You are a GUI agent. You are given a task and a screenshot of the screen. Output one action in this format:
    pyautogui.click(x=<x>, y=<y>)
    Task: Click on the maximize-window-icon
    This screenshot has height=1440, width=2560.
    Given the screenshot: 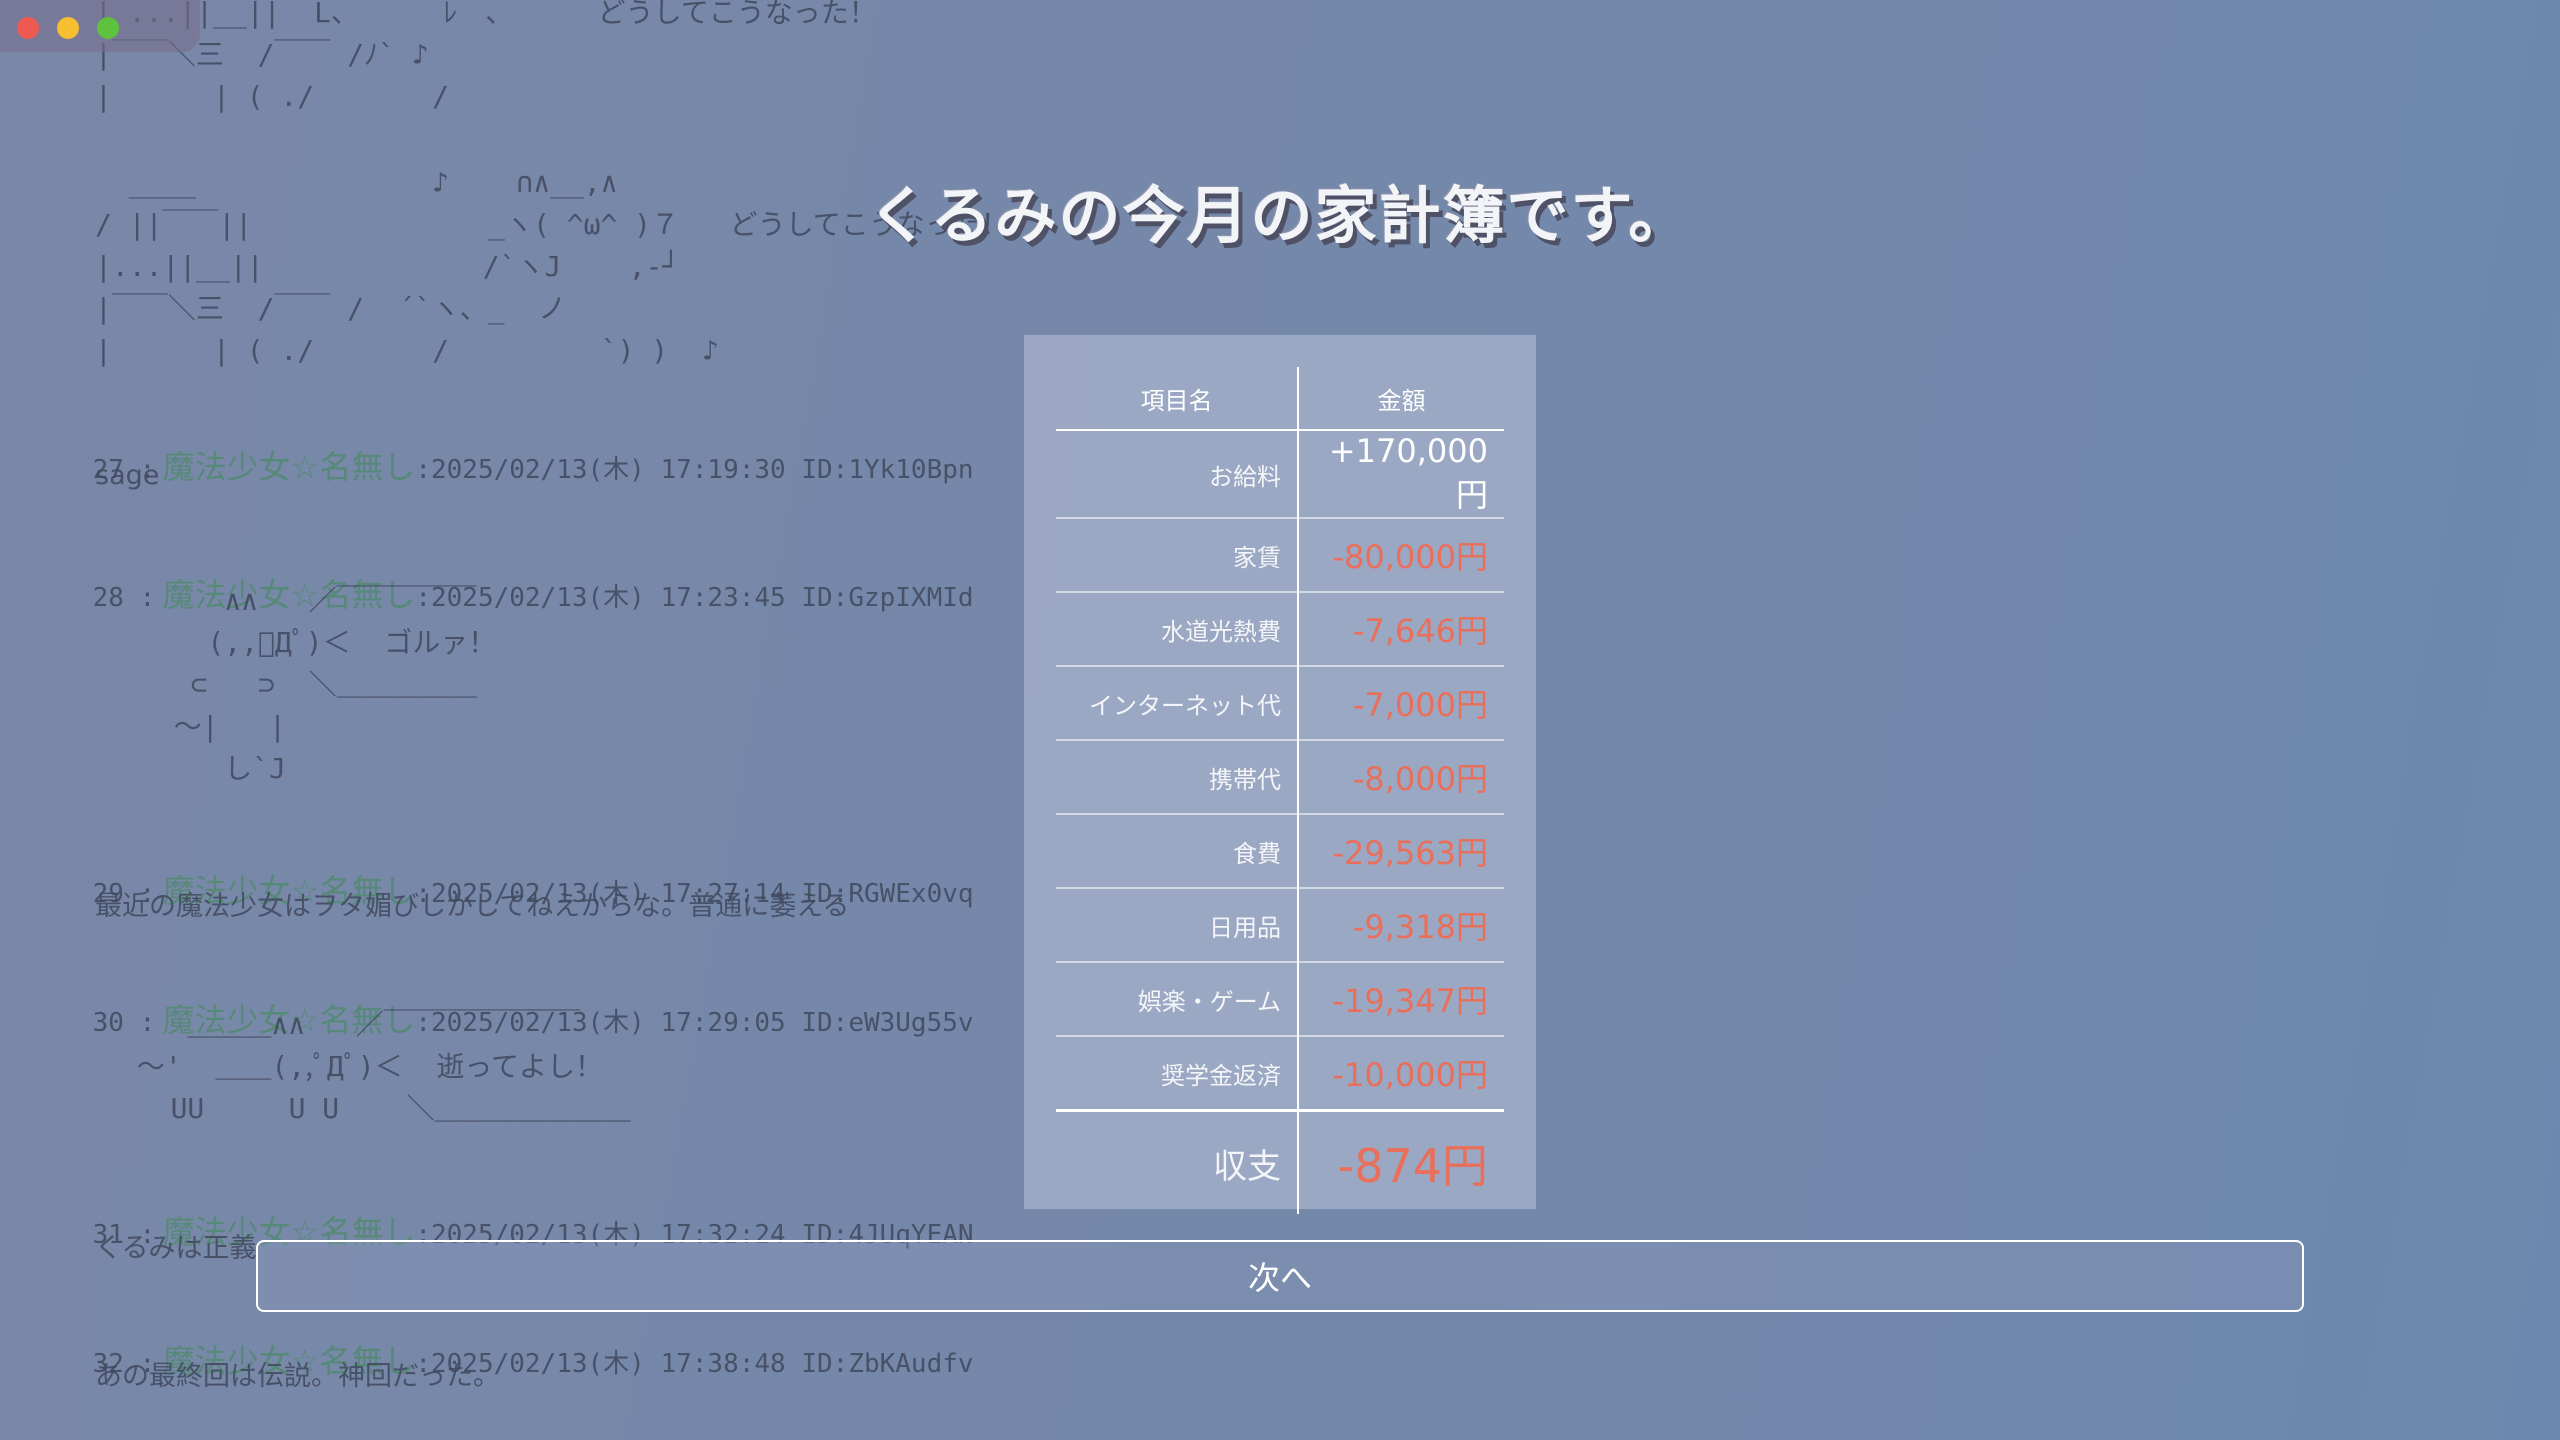 What is the action you would take?
    pyautogui.click(x=108, y=28)
    